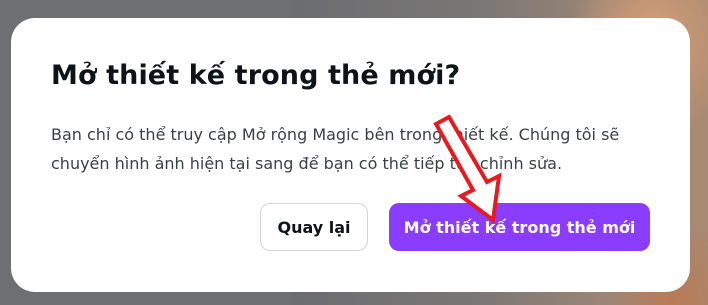 Image resolution: width=708 pixels, height=305 pixels. I want to click on back-button: Quay lại, so click(314, 227).